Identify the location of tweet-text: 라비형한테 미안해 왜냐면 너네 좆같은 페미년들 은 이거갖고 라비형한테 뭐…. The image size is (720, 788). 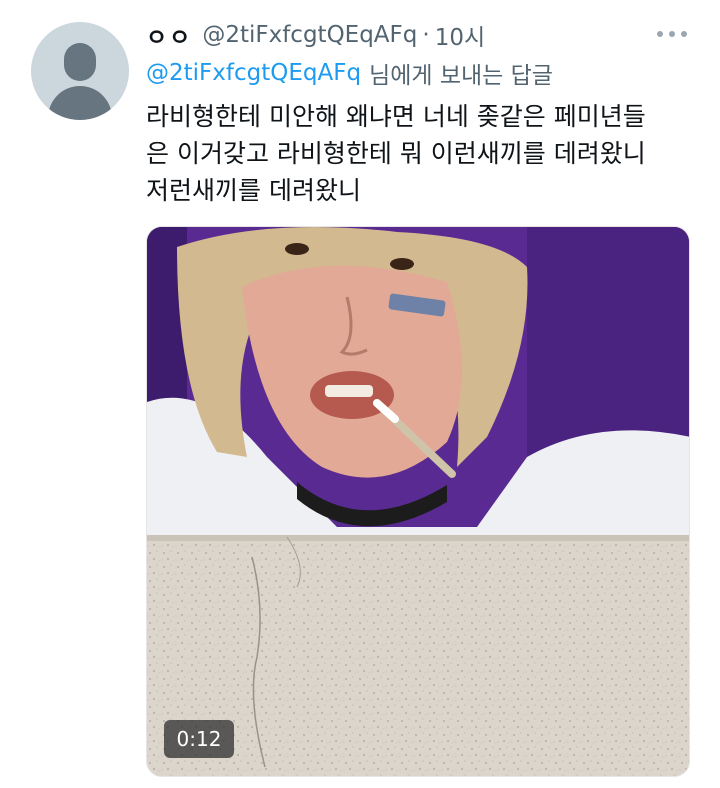
(423, 153).